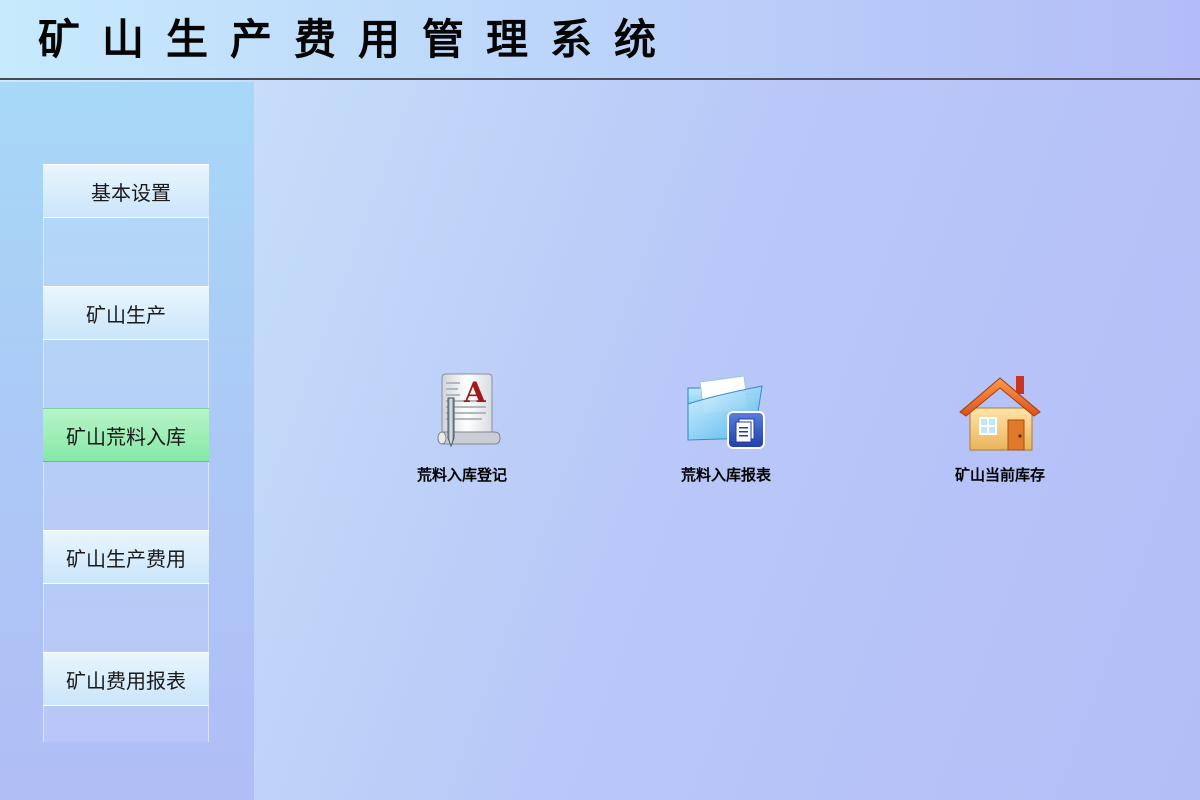 The height and width of the screenshot is (800, 1200). Describe the element at coordinates (131, 192) in the screenshot. I see `sidebar-item-label: 基本设置` at that location.